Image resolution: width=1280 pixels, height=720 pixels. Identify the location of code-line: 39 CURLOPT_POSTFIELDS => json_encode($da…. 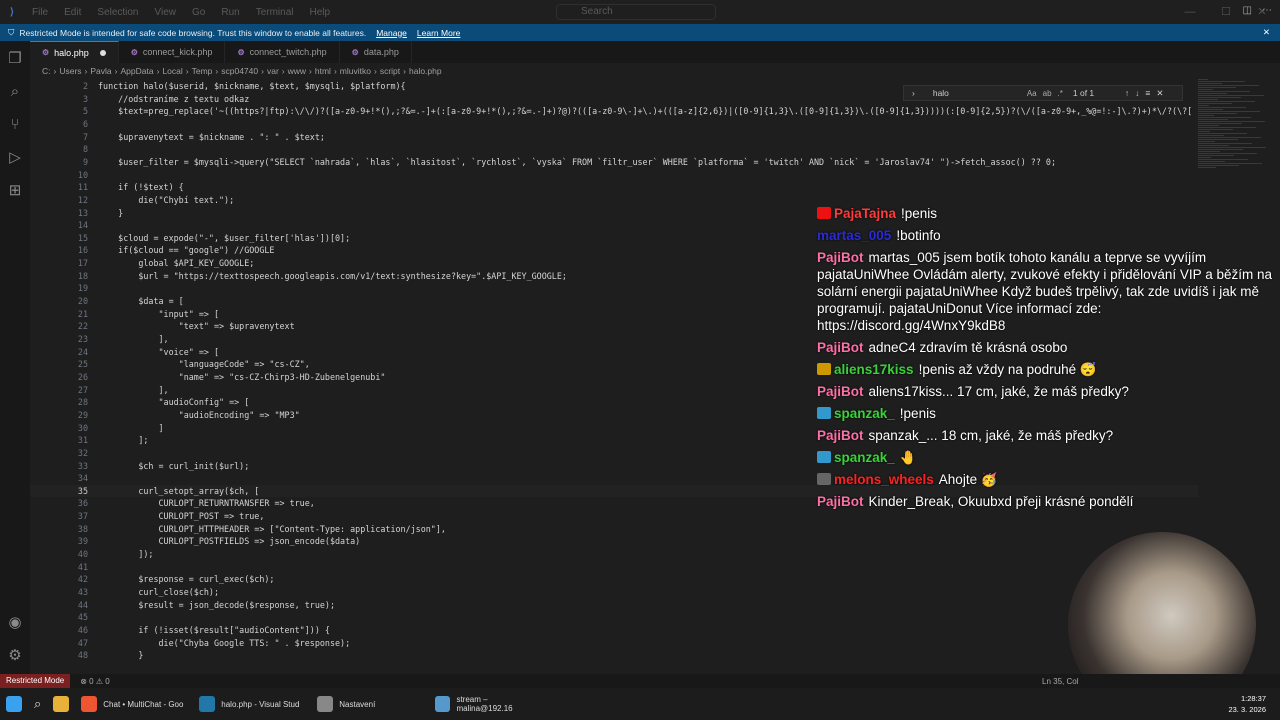
(614, 541).